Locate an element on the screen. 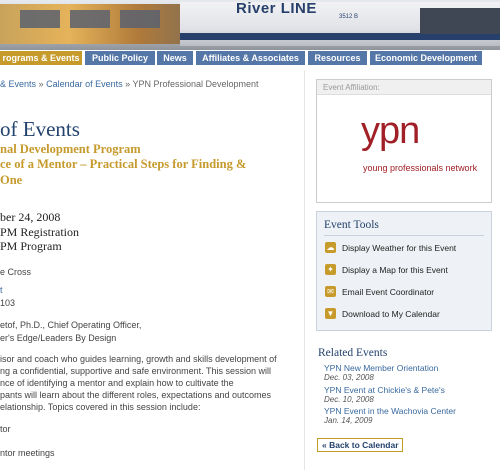 Image resolution: width=500 pixels, height=470 pixels. speaker-line1: etof, Ph.D., Chief Operating Officer, is located at coordinates (71, 325).